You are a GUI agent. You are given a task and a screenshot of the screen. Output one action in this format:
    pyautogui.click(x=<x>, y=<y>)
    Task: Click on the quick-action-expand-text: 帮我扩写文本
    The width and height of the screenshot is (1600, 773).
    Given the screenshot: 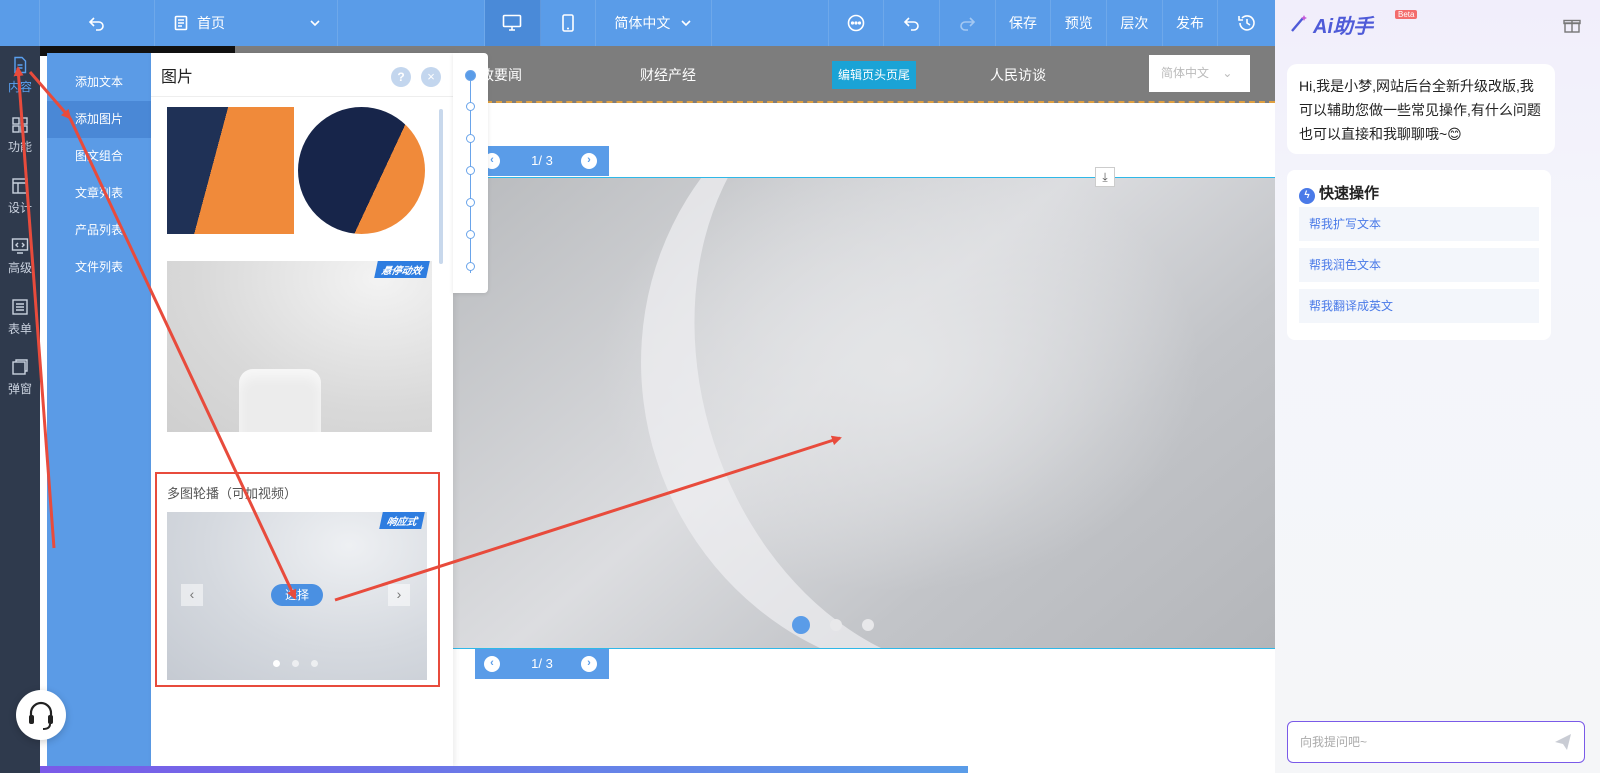 What is the action you would take?
    pyautogui.click(x=1419, y=224)
    